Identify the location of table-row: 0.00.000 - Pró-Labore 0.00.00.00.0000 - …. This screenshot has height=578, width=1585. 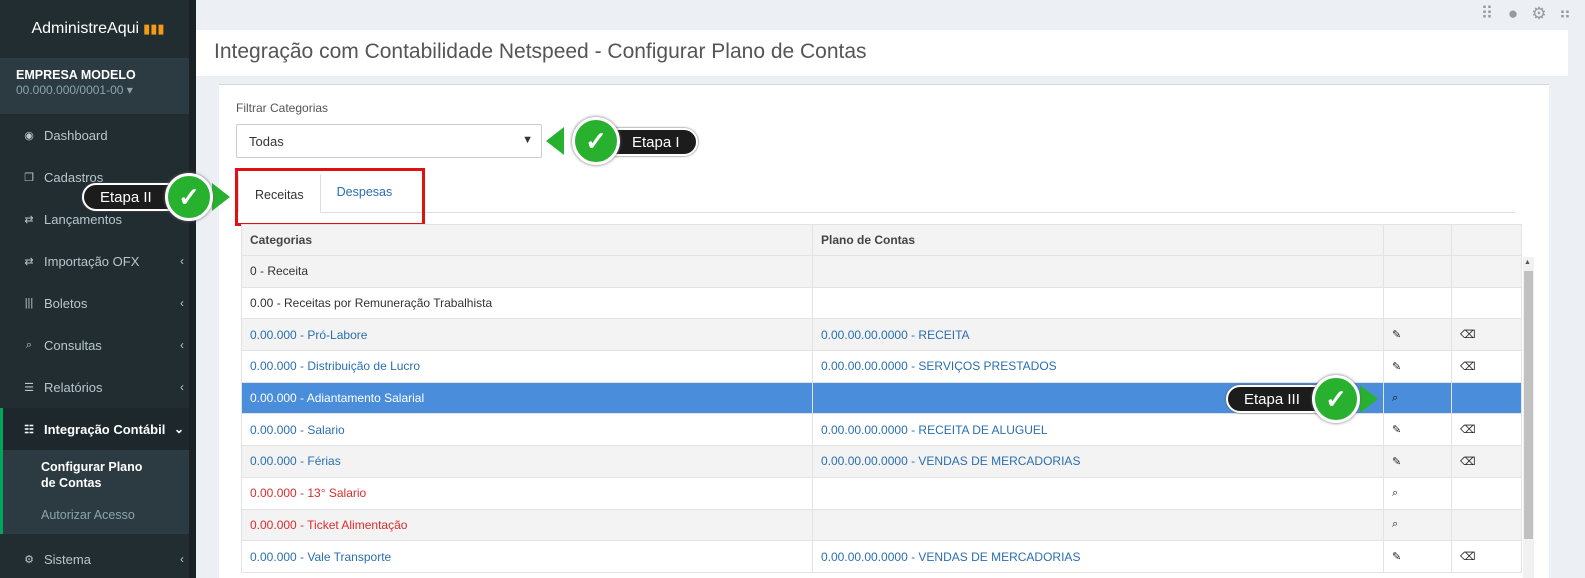
(881, 335).